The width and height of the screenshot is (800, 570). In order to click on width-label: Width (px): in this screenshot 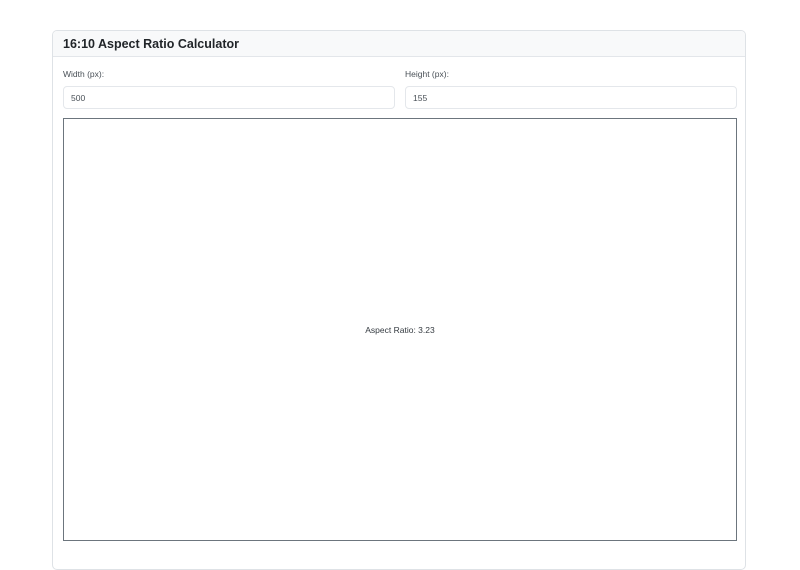, I will do `click(84, 74)`.